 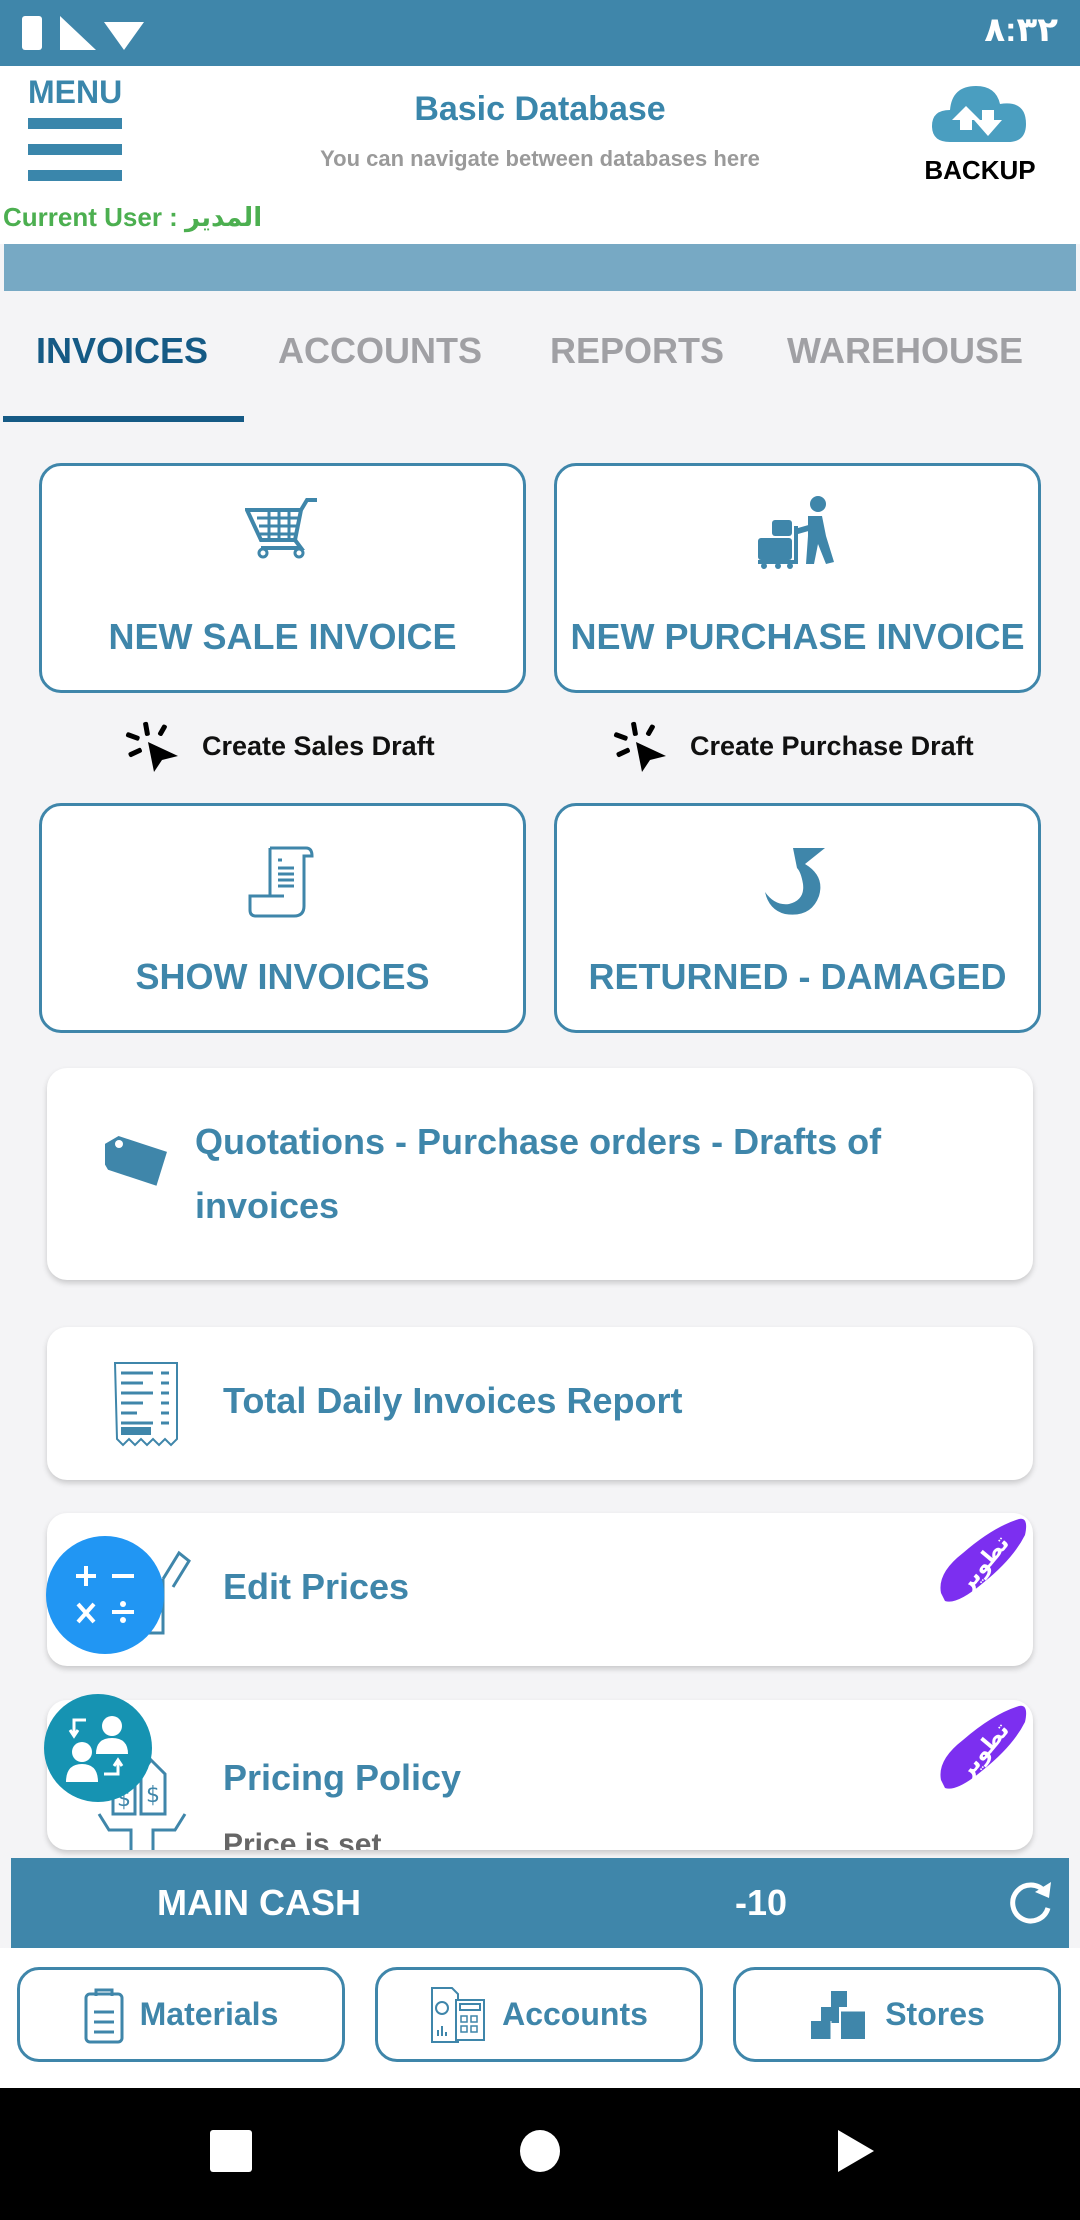 I want to click on invoice-scroll-icon, so click(x=281, y=882).